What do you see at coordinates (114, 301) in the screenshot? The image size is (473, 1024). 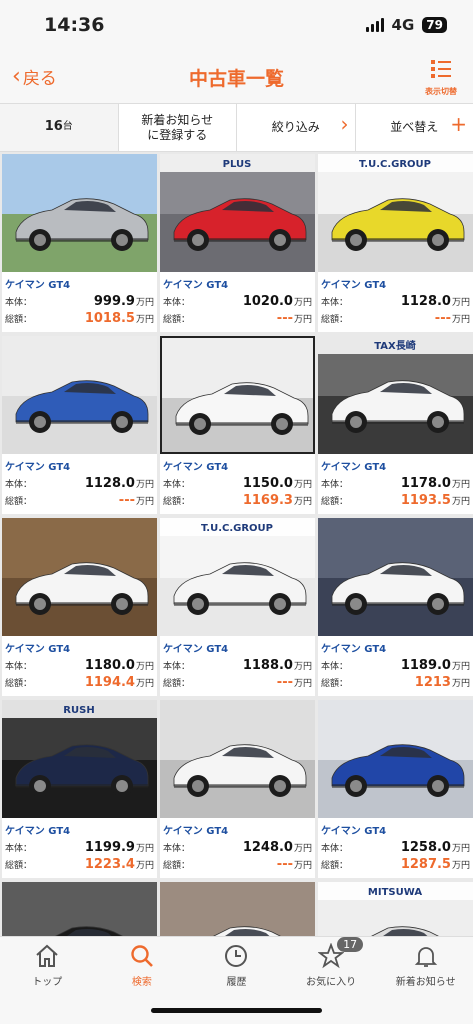 I see `body-price-value: 999.9` at bounding box center [114, 301].